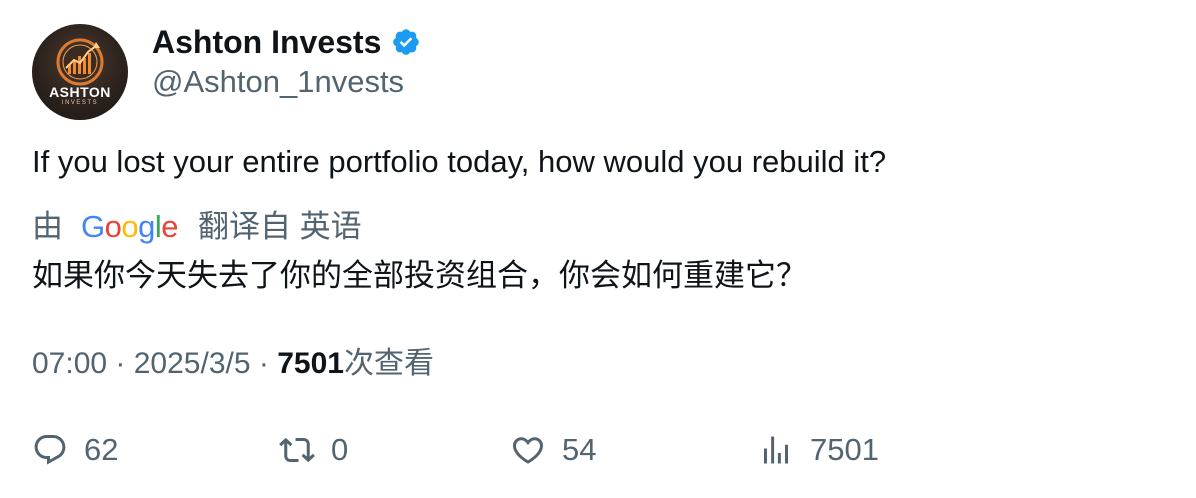 This screenshot has height=498, width=1196. What do you see at coordinates (388, 363) in the screenshot?
I see `views-label: 次查看` at bounding box center [388, 363].